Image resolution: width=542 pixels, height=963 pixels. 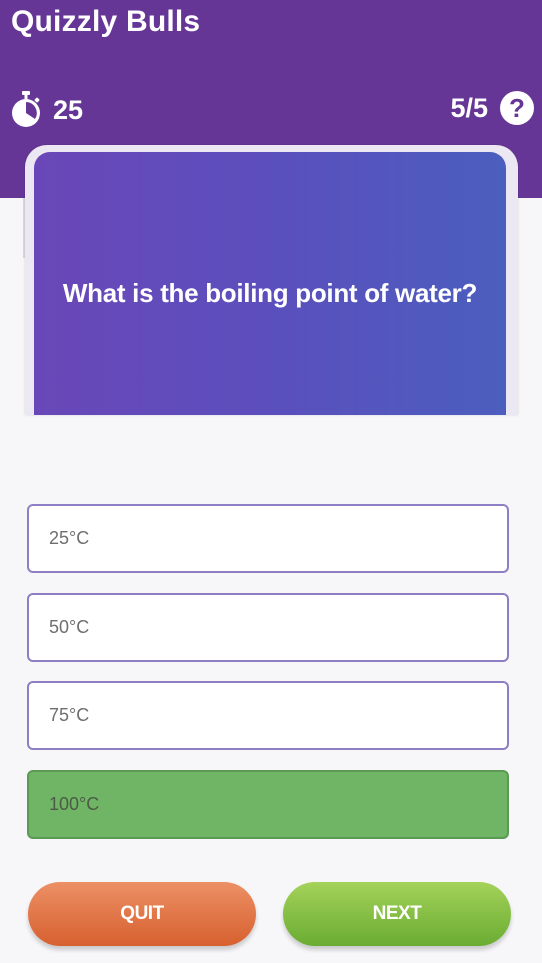 What do you see at coordinates (69, 538) in the screenshot?
I see `answer-option-label: 25°C` at bounding box center [69, 538].